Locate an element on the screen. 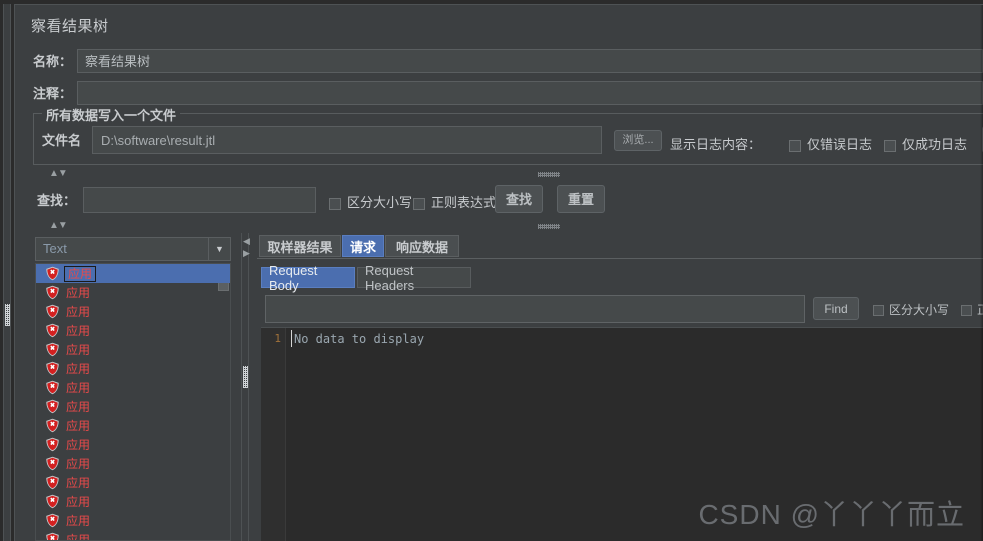 Image resolution: width=983 pixels, height=541 pixels. search-toolbar: 查找： 区分大小写 正则表达式 查找 重置 is located at coordinates (508, 200).